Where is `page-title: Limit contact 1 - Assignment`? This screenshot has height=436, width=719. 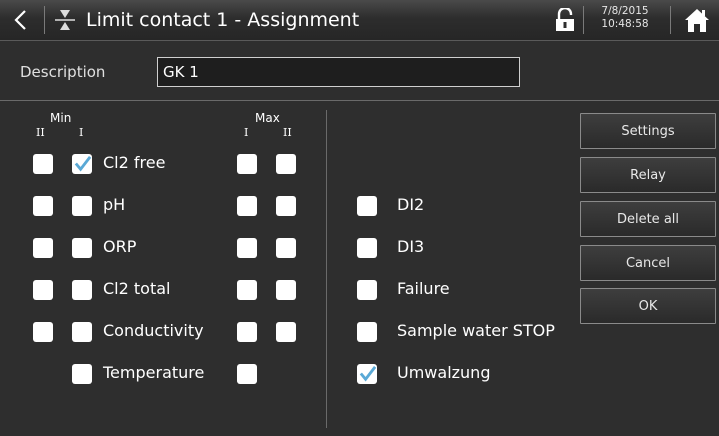 page-title: Limit contact 1 - Assignment is located at coordinates (223, 20).